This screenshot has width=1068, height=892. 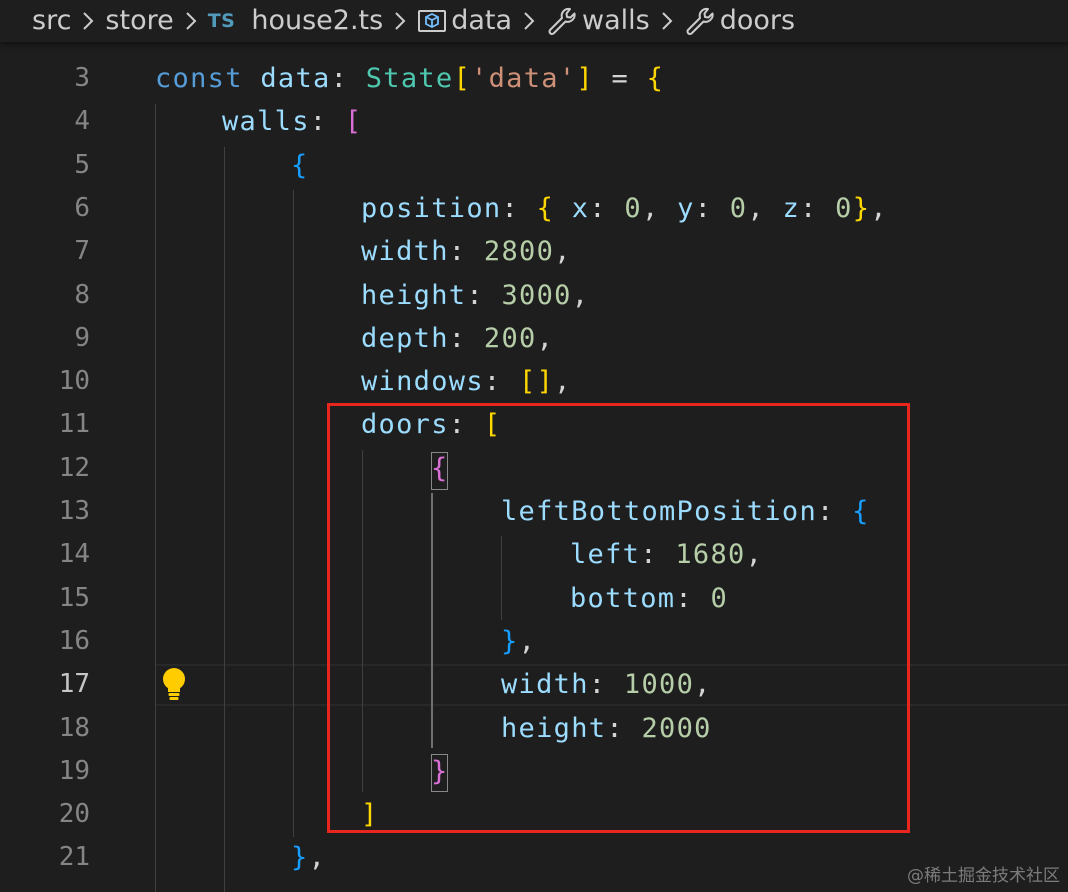 I want to click on code-token: 2800, so click(x=519, y=252).